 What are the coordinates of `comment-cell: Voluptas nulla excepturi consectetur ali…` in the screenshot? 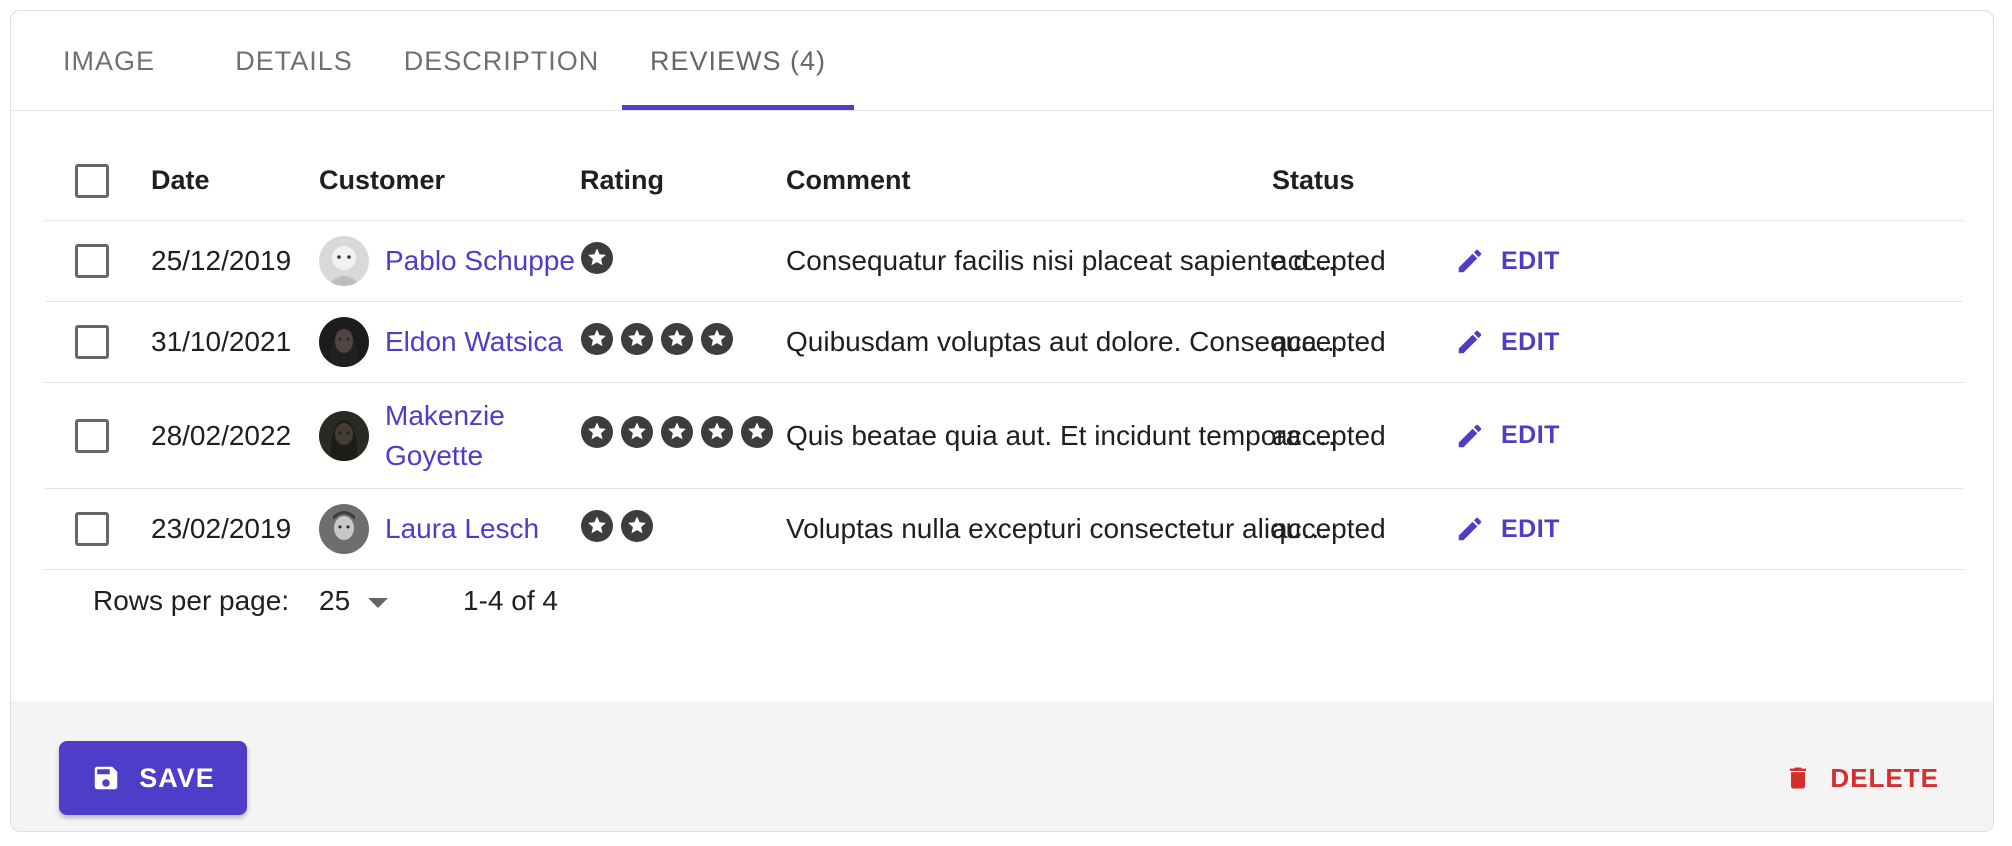 It's located at (1066, 529).